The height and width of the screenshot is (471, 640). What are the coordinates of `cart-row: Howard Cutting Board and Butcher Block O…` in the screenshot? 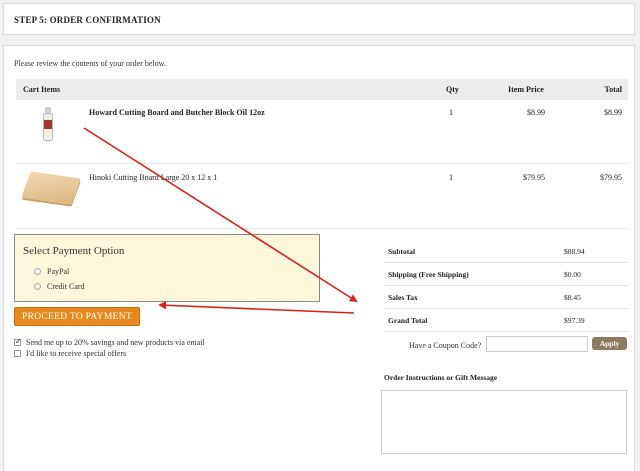 It's located at (322, 132).